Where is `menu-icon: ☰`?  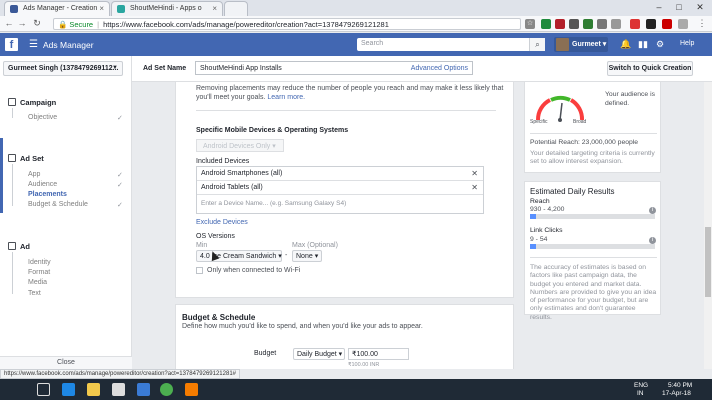 menu-icon: ☰ is located at coordinates (33, 44).